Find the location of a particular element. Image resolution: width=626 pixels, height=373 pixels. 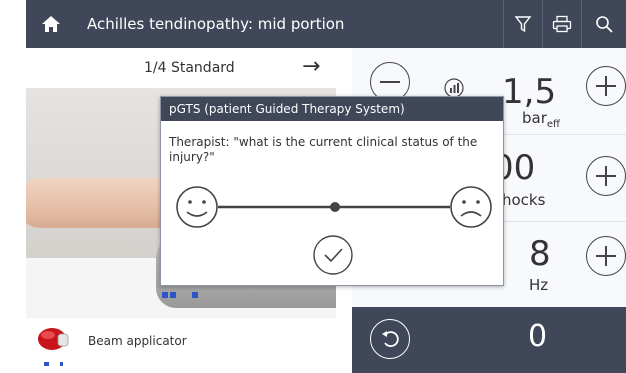

pressure-value: 1,5 is located at coordinates (529, 92).